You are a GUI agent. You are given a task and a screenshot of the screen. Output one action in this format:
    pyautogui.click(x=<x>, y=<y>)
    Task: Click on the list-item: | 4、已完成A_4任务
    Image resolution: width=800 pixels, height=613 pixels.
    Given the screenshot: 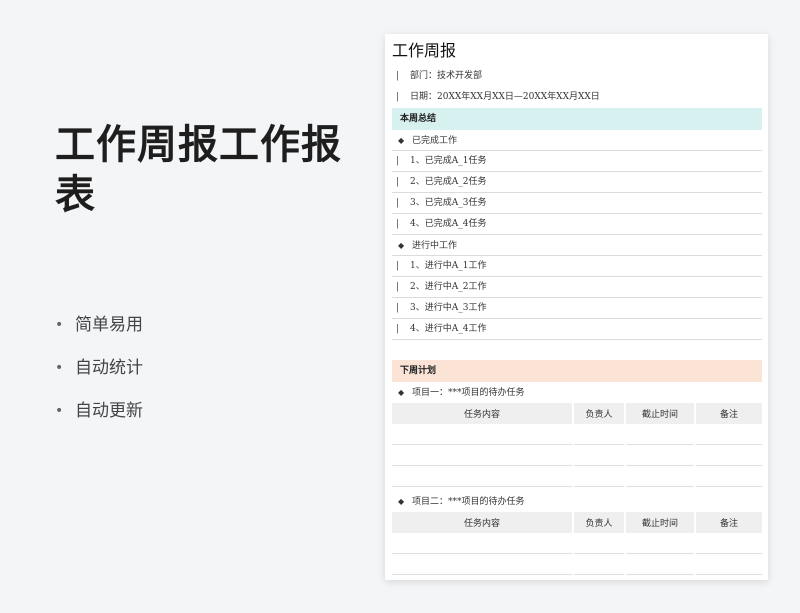 What is the action you would take?
    pyautogui.click(x=577, y=224)
    